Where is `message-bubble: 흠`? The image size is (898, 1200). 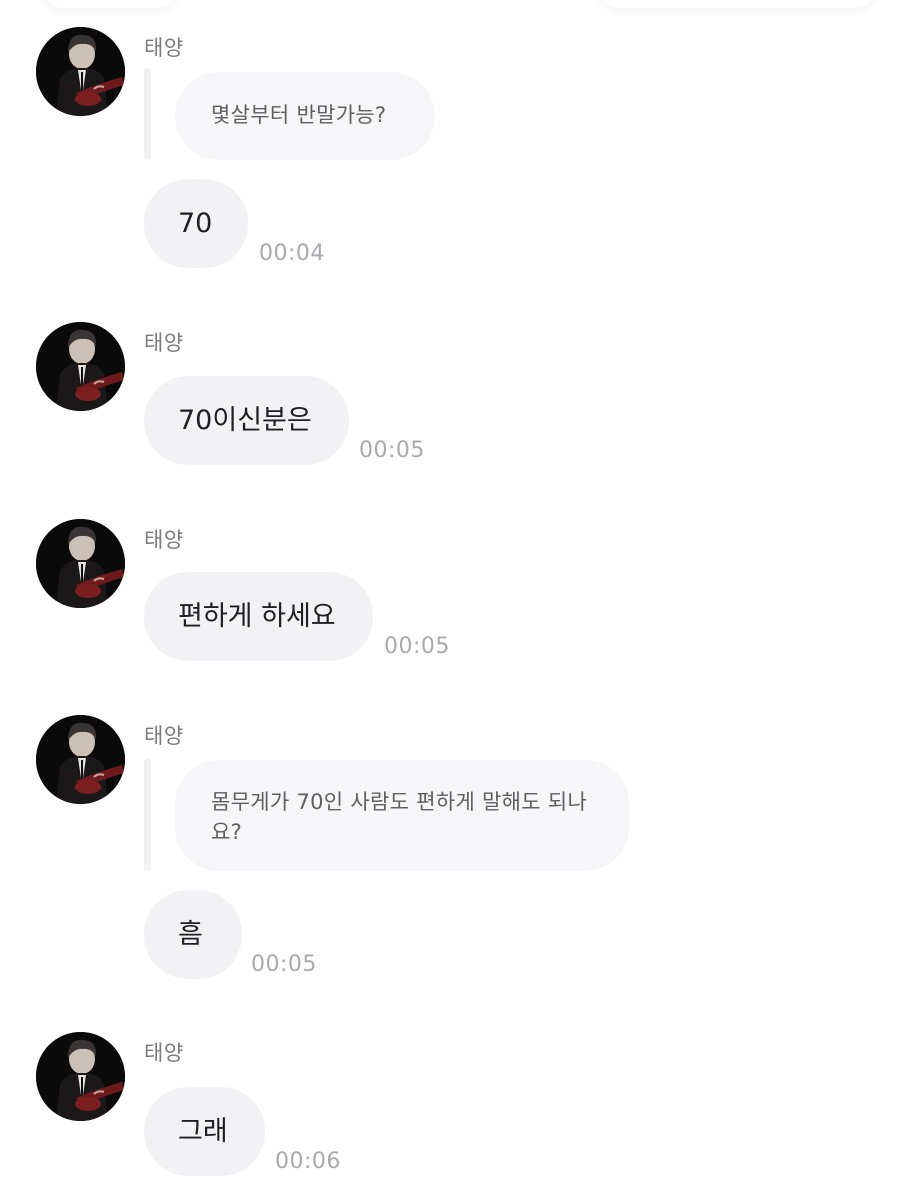
message-bubble: 흠 is located at coordinates (193, 934).